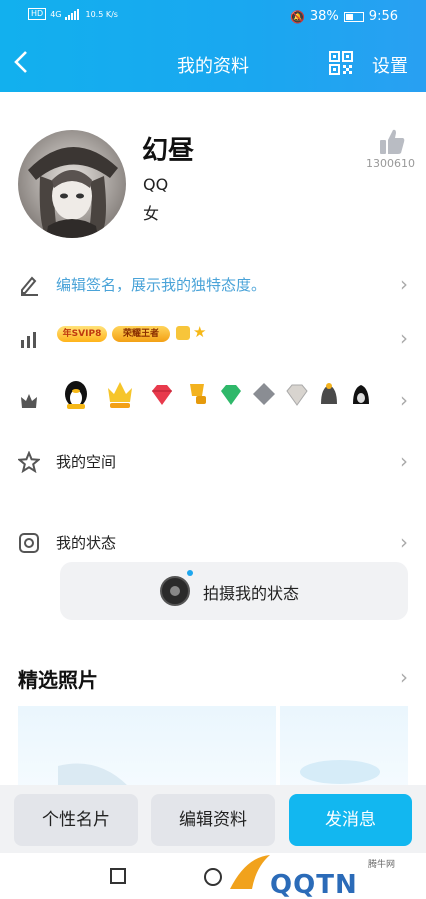  Describe the element at coordinates (298, 400) in the screenshot. I see `white-diamond-icon` at that location.